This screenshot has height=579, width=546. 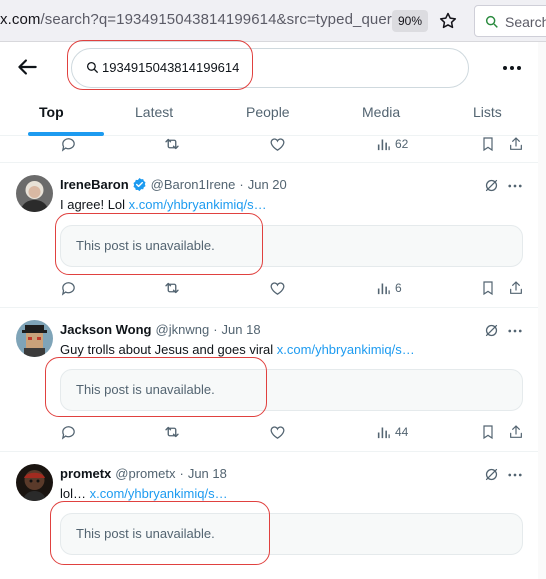 I want to click on tab-media: Media, so click(x=381, y=112).